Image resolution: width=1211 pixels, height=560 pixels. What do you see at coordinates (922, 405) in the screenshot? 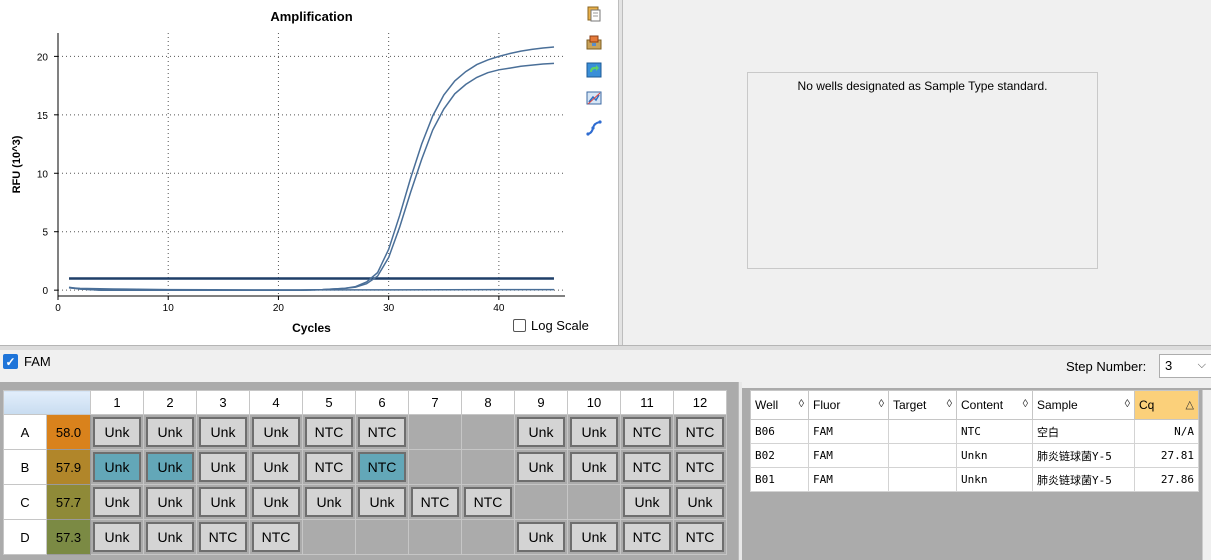
I see `results-header-target: Target ◊` at bounding box center [922, 405].